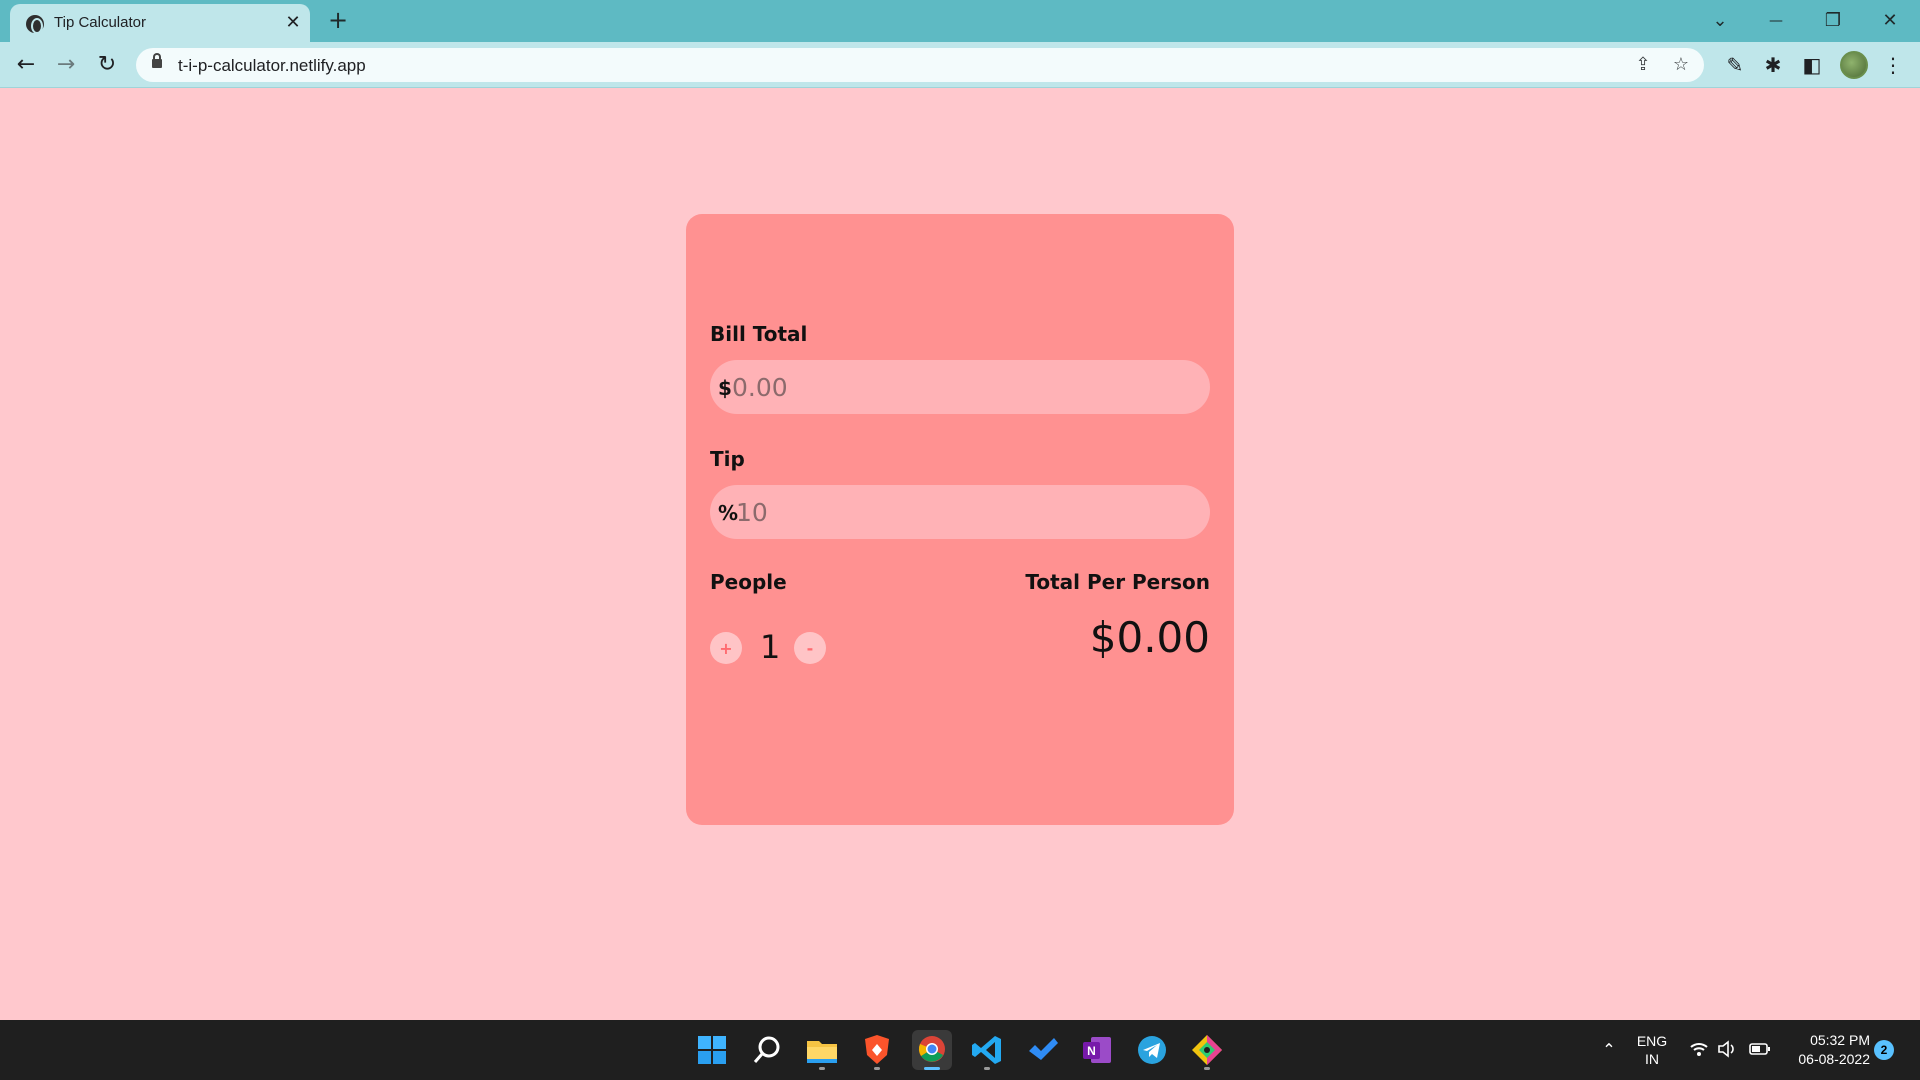  Describe the element at coordinates (966, 512) in the screenshot. I see `tip-input` at that location.